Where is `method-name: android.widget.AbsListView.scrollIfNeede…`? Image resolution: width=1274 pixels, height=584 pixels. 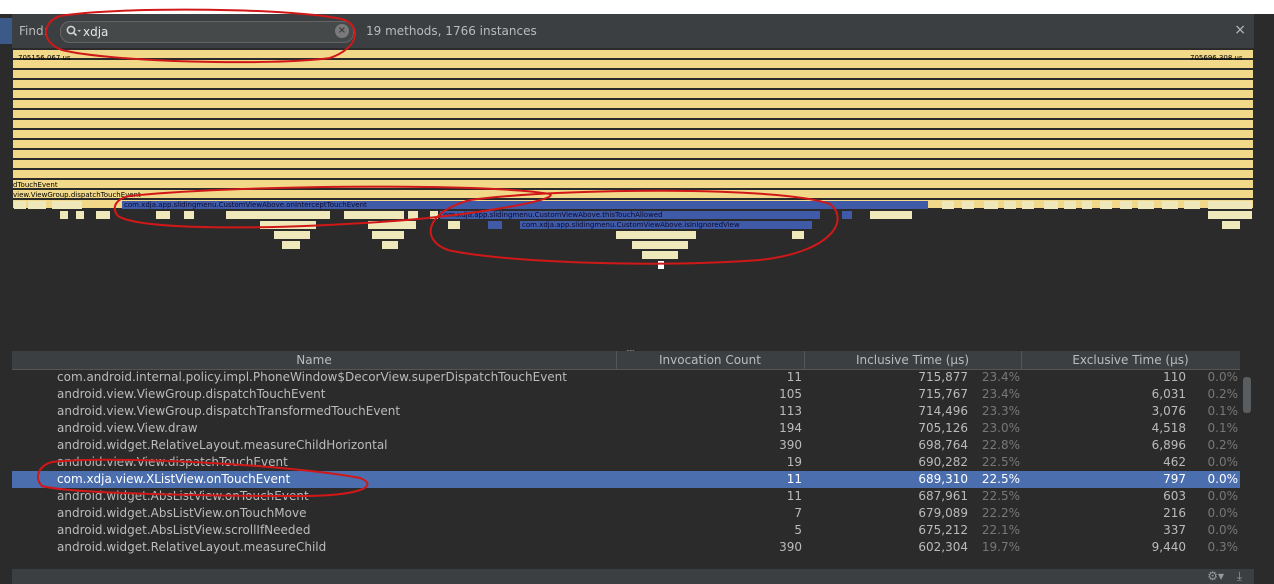 method-name: android.widget.AbsListView.scrollIfNeede… is located at coordinates (184, 530).